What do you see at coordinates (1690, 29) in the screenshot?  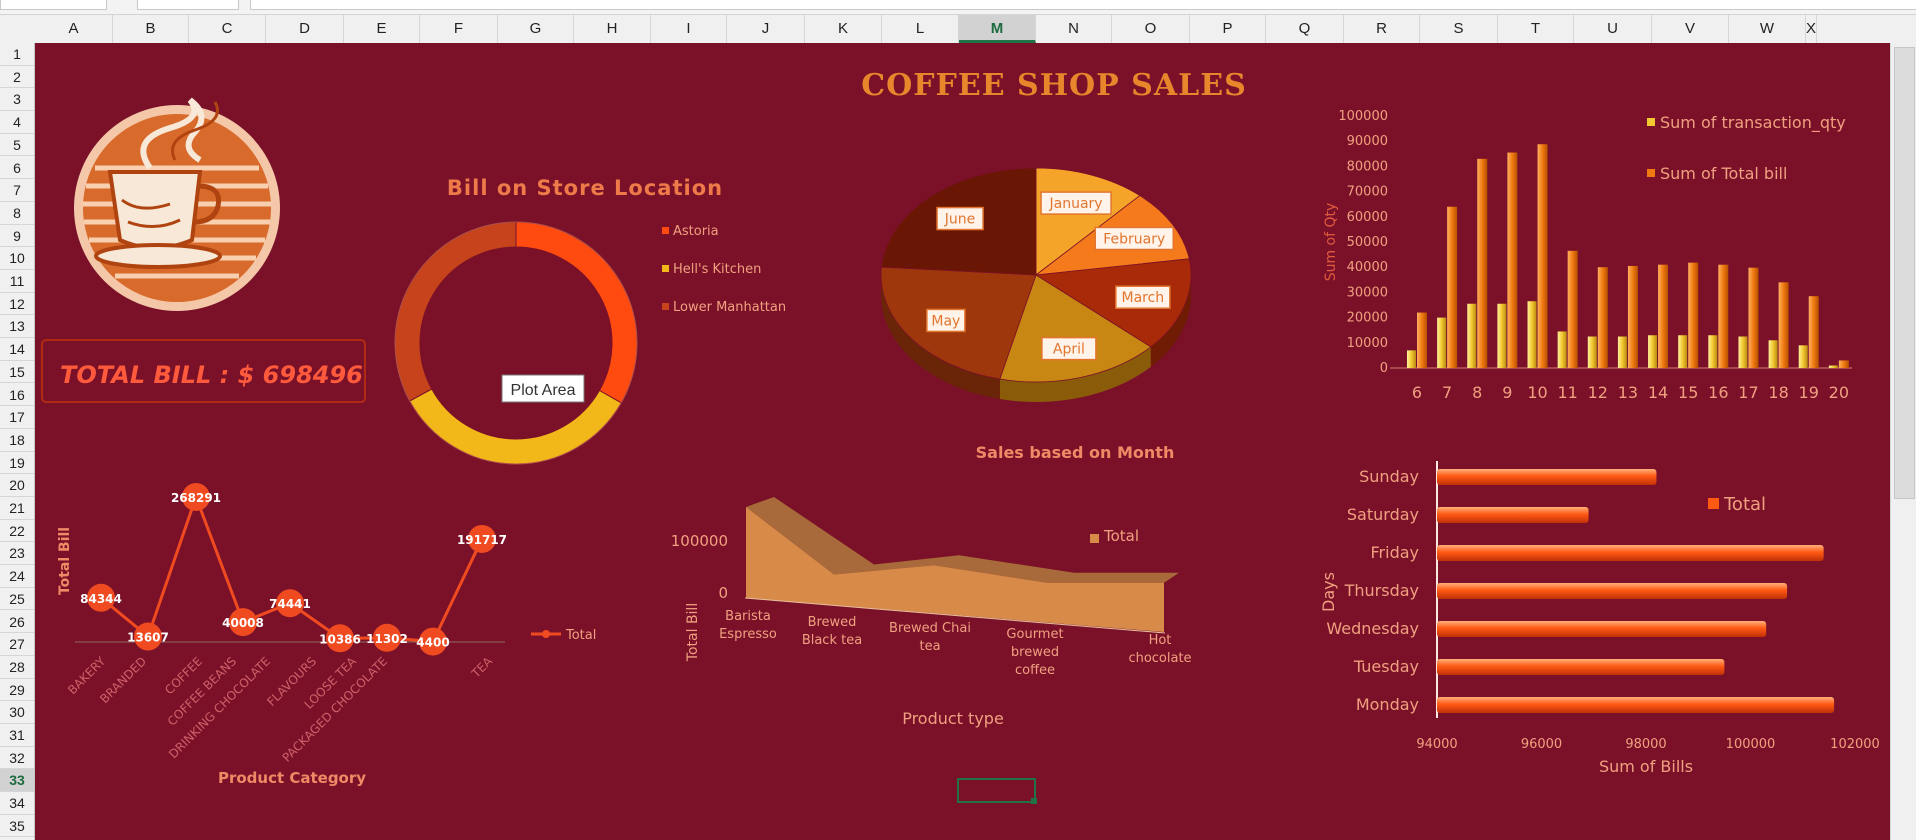 I see `column-header-v: V` at bounding box center [1690, 29].